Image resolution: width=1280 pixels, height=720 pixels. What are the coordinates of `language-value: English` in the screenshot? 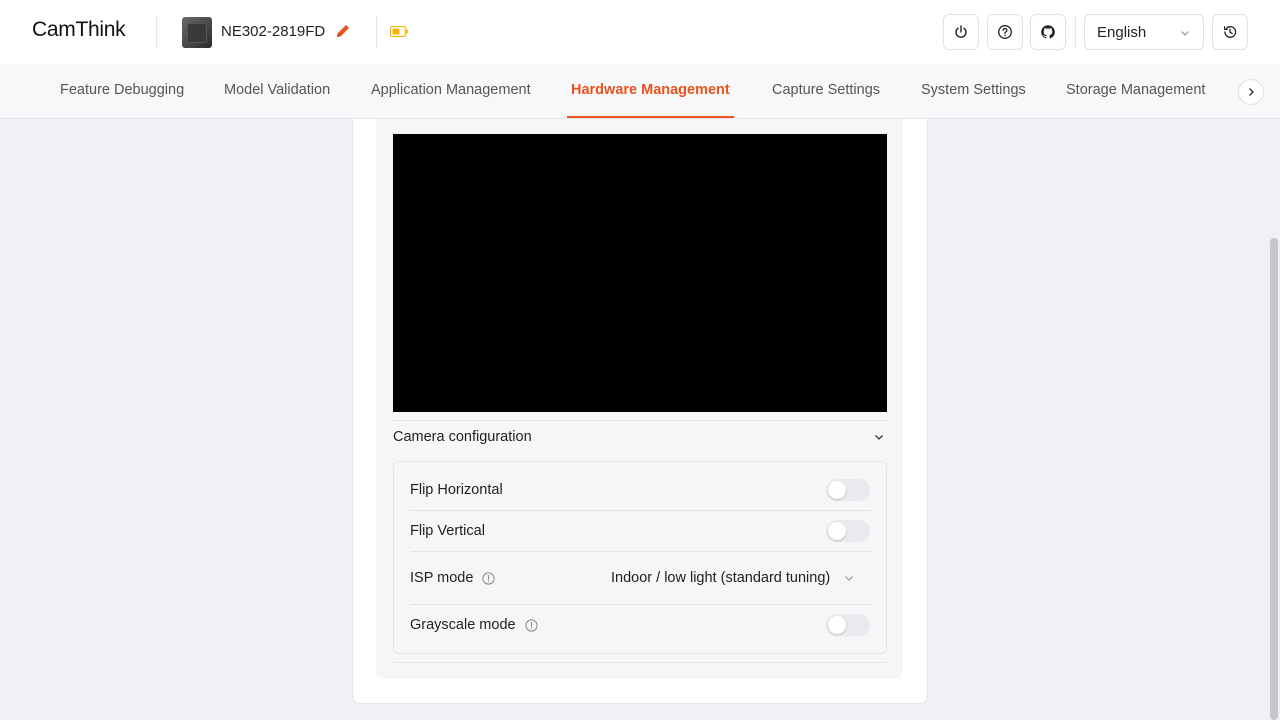 It's located at (1122, 32).